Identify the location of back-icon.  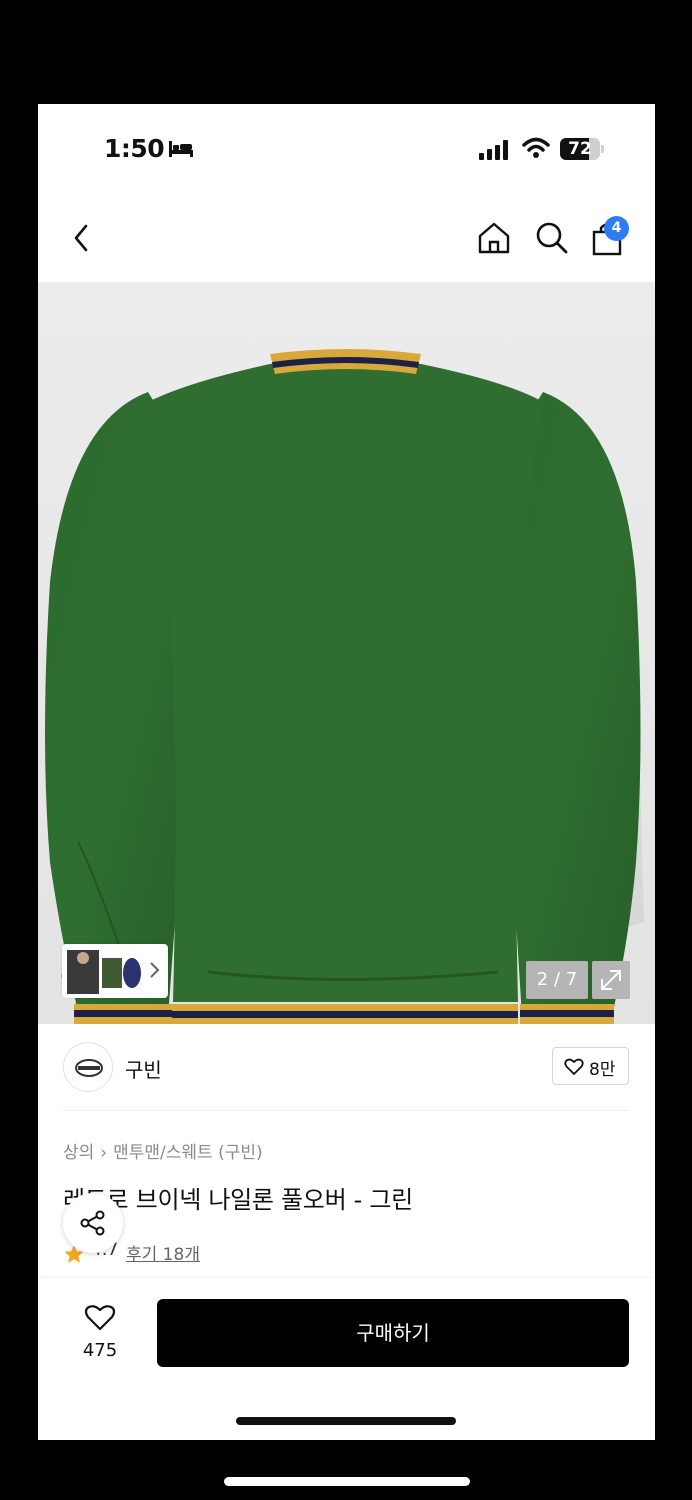
(82, 238).